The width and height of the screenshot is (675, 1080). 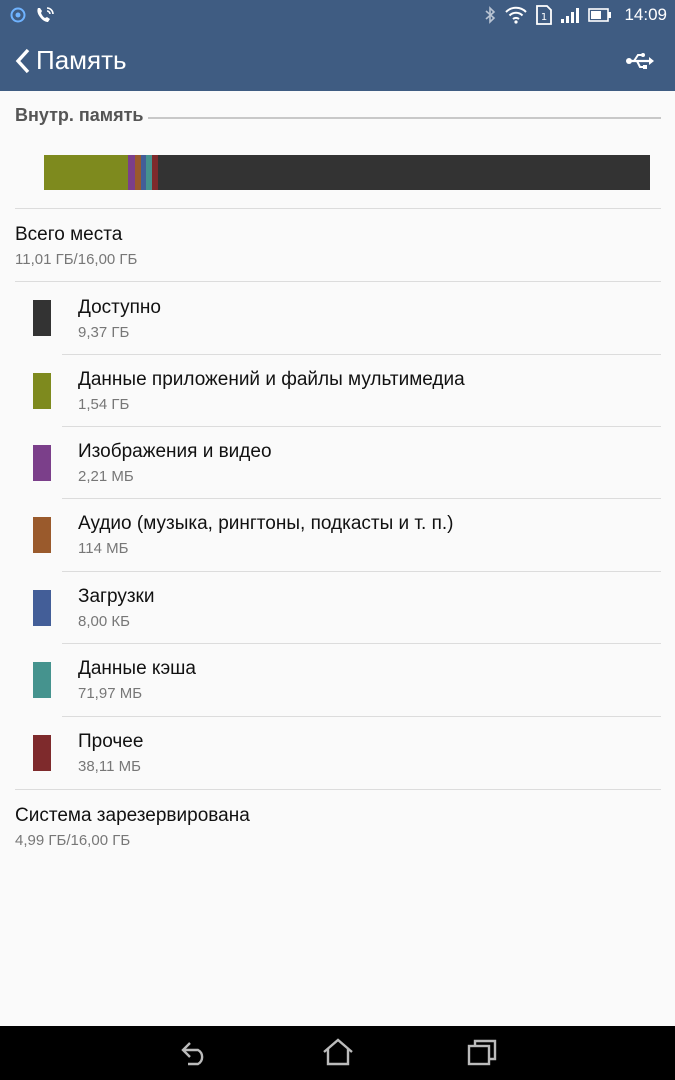 I want to click on usage-segment-images, so click(x=131, y=172).